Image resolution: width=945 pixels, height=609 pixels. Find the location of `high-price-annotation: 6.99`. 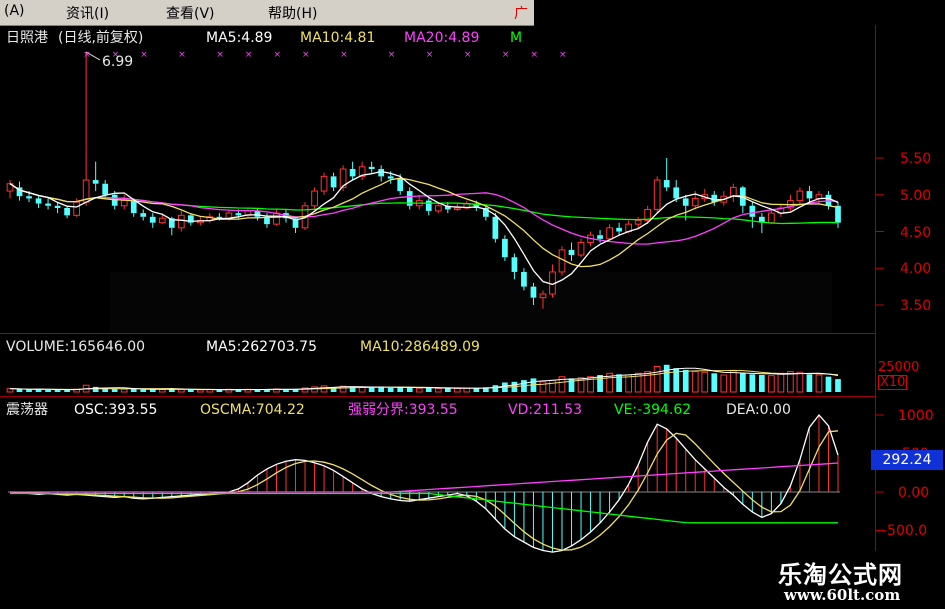

high-price-annotation: 6.99 is located at coordinates (118, 62).